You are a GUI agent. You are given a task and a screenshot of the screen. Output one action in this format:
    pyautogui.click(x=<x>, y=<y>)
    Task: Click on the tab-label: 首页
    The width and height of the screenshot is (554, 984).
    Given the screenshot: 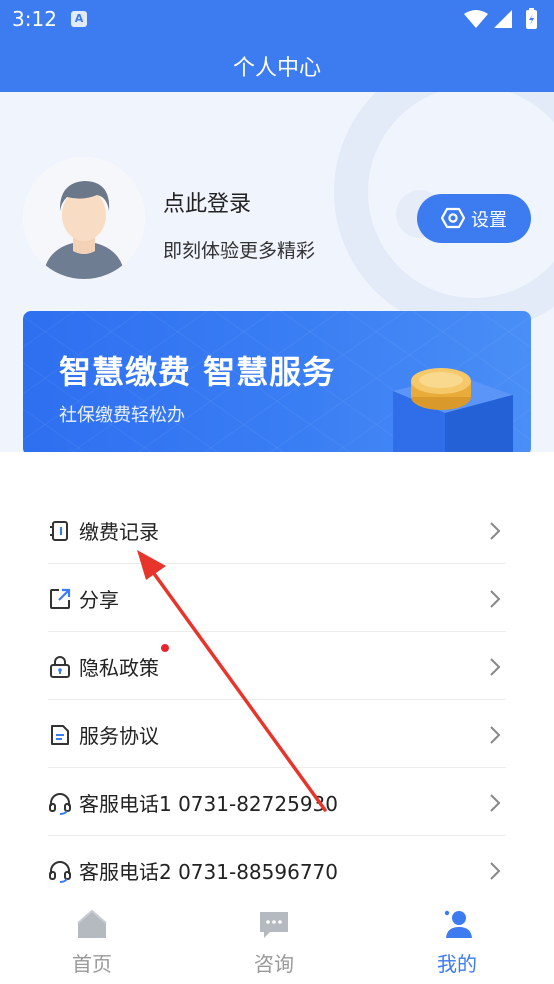 What is the action you would take?
    pyautogui.click(x=92, y=964)
    